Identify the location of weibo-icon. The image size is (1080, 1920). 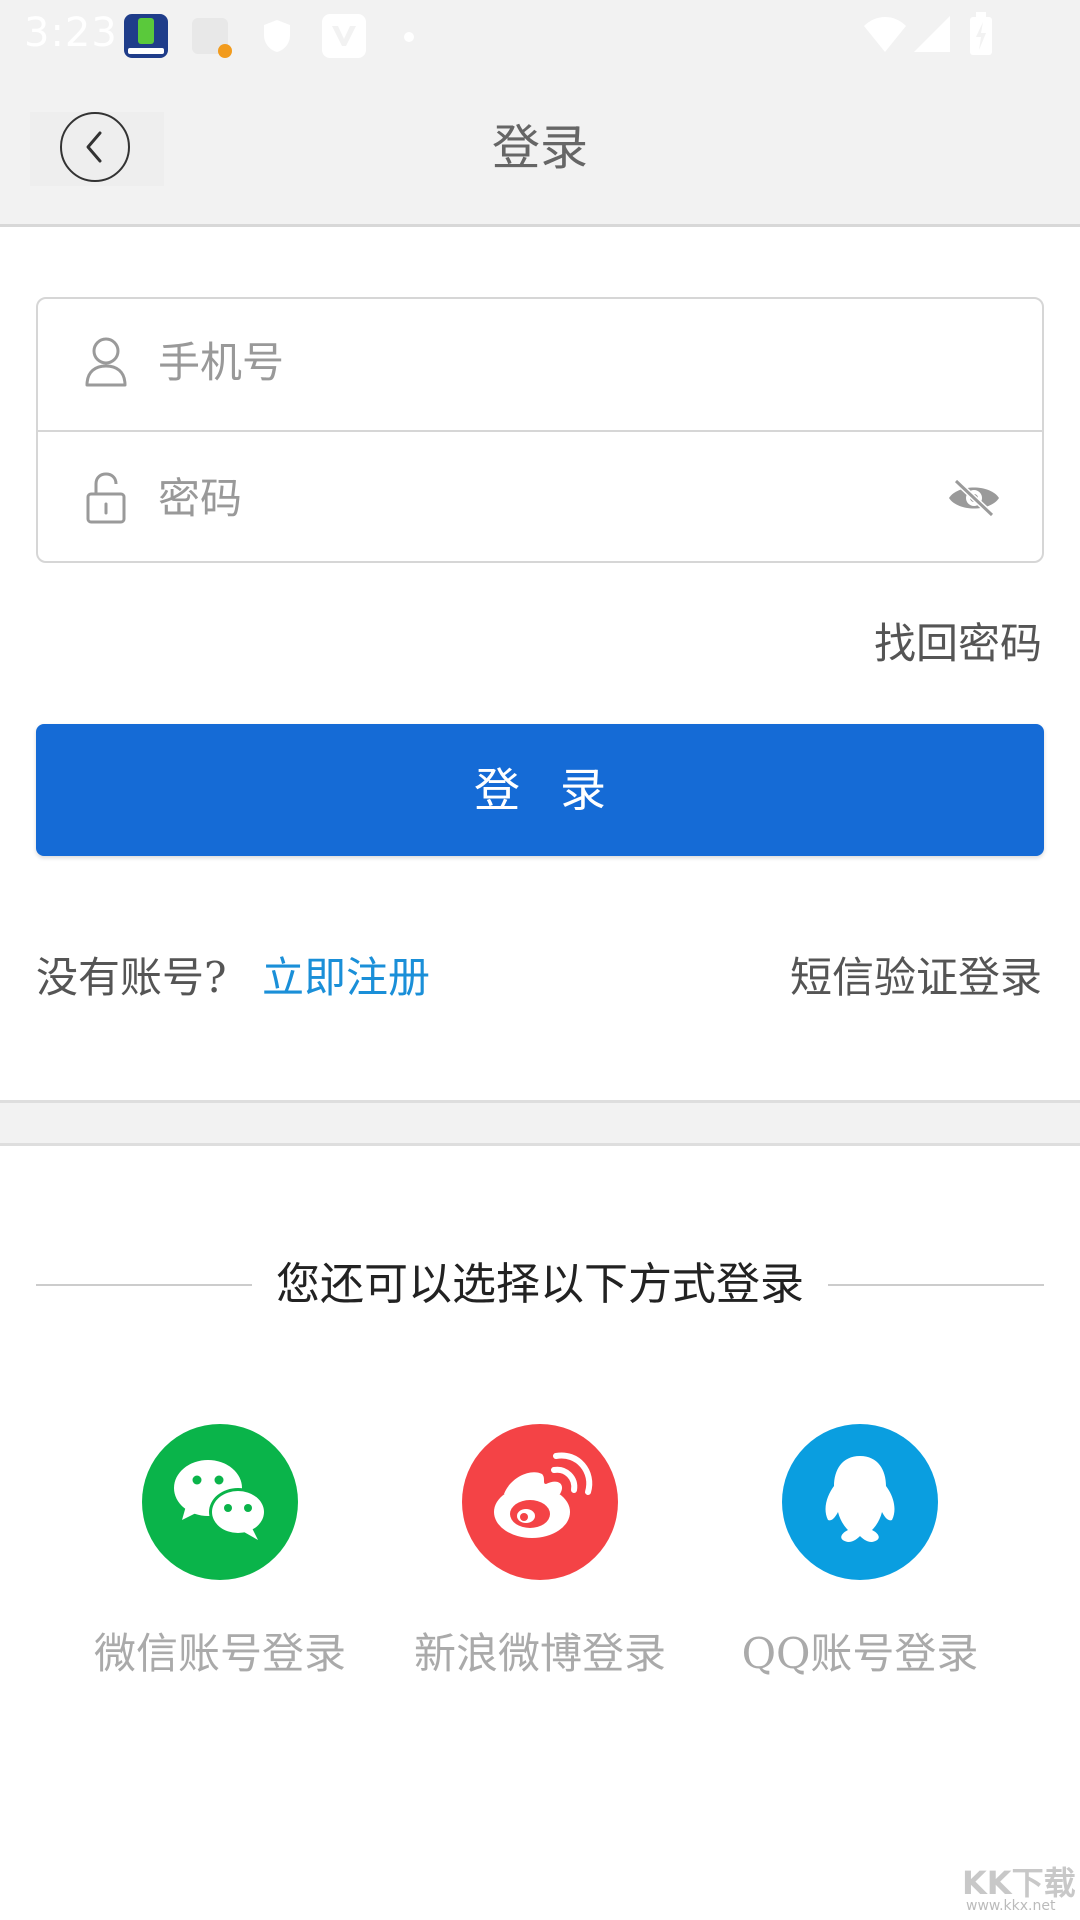
(543, 1495).